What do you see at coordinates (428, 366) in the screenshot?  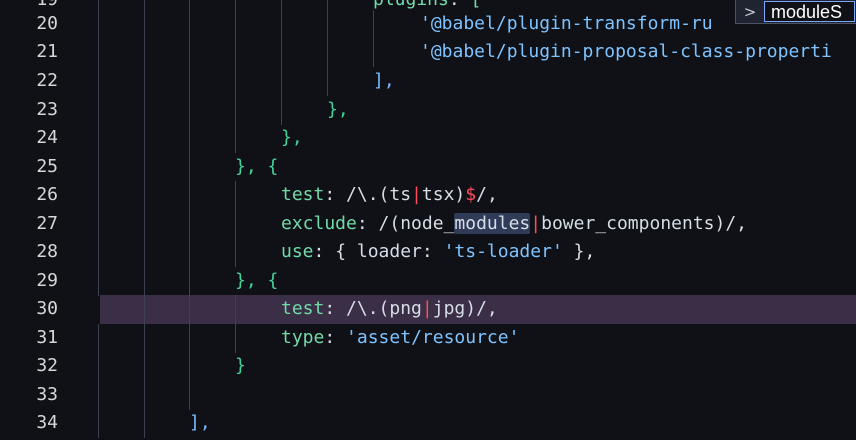 I see `code-line: 32 }` at bounding box center [428, 366].